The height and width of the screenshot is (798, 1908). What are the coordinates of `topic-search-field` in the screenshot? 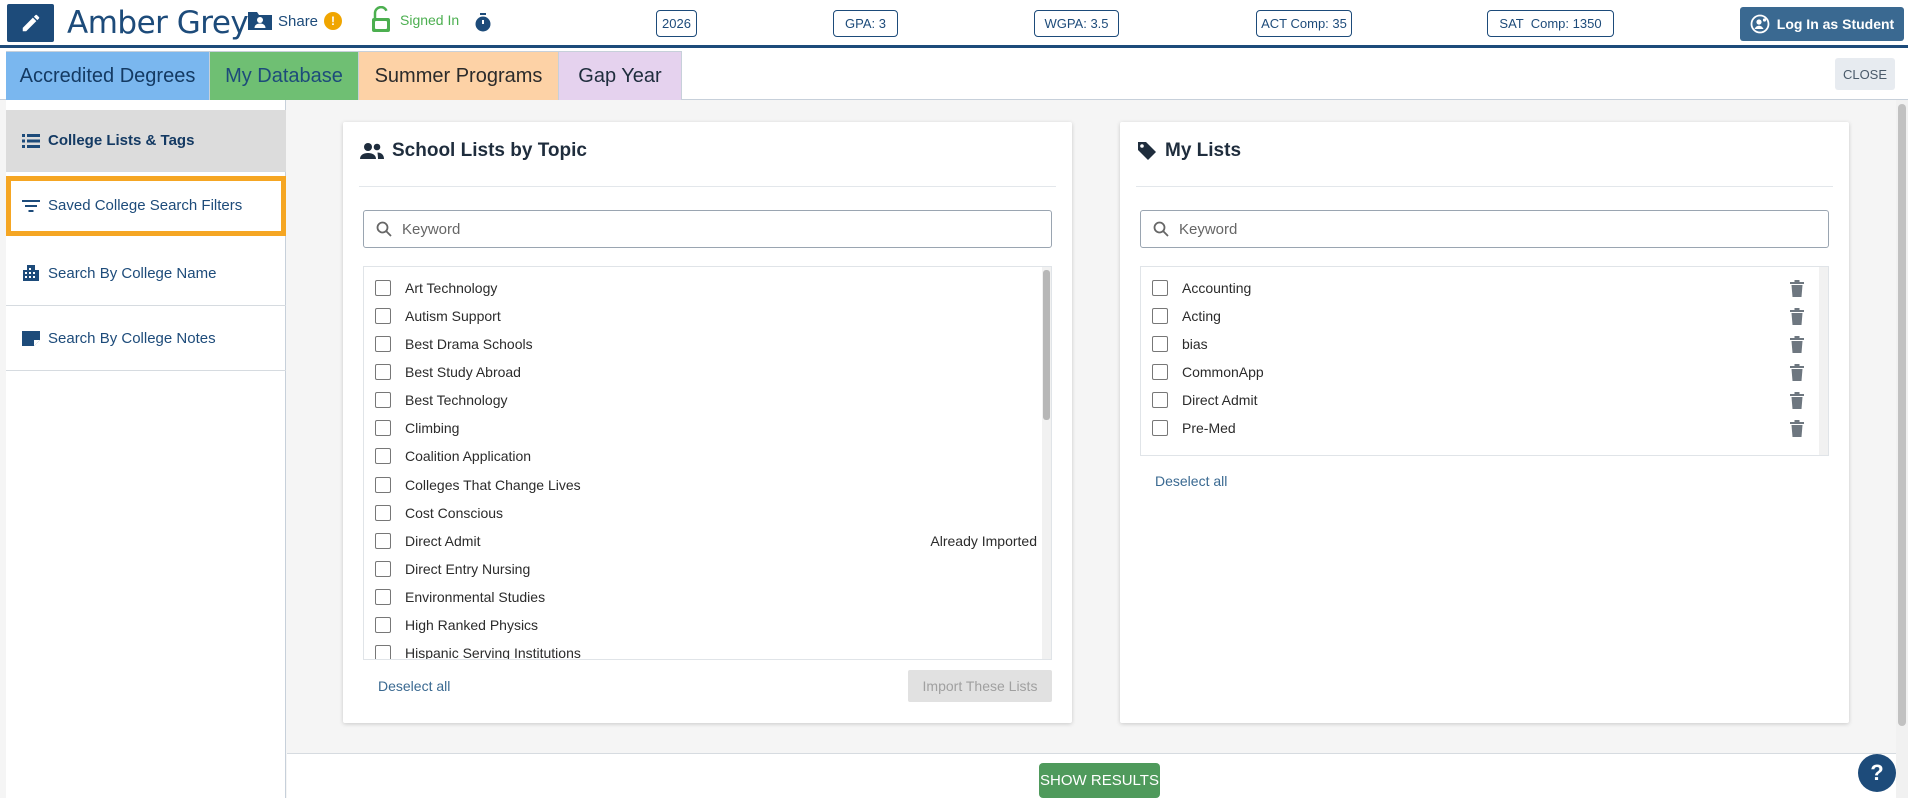 It's located at (707, 229).